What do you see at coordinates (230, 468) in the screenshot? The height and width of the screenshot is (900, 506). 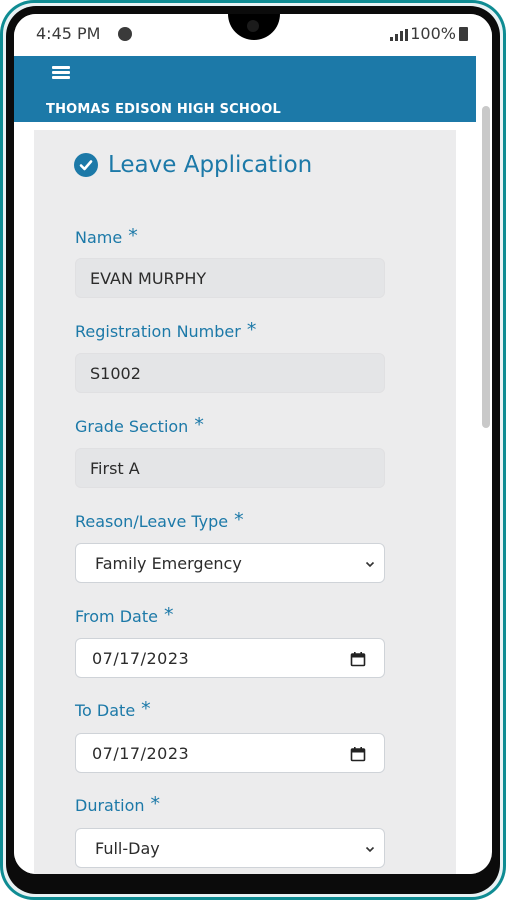 I see `grade-field: First A` at bounding box center [230, 468].